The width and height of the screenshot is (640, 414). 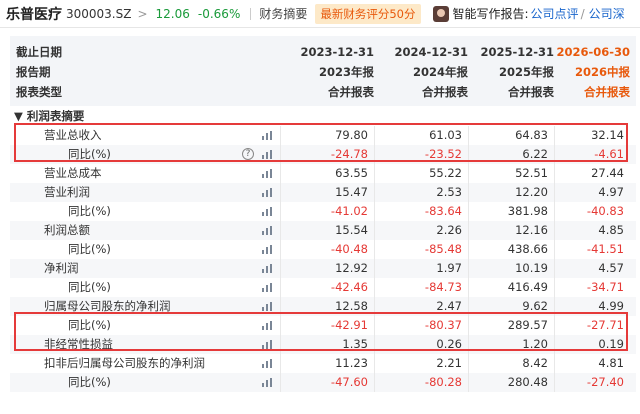 What do you see at coordinates (172, 13) in the screenshot?
I see `stock-price: 12.06` at bounding box center [172, 13].